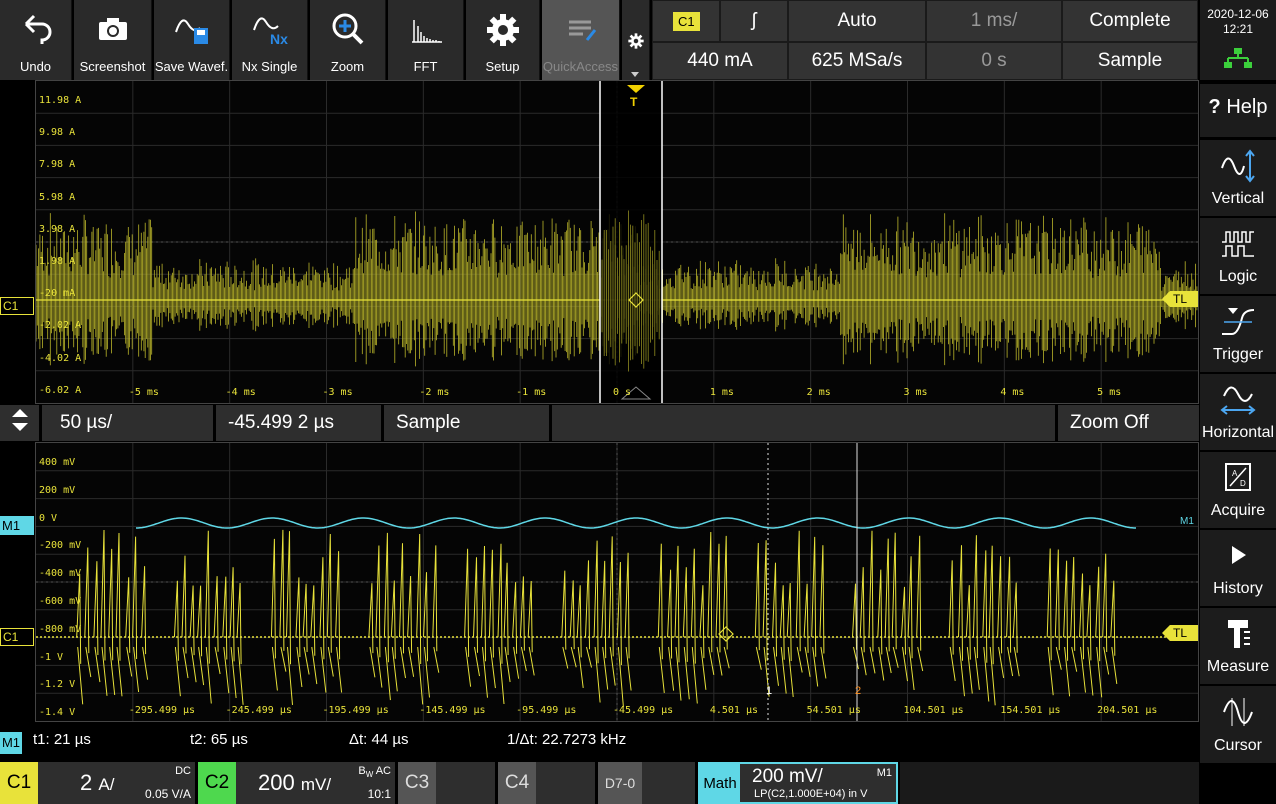 This screenshot has height=804, width=1276. Describe the element at coordinates (426, 40) in the screenshot. I see `fft-button: FFT` at that location.